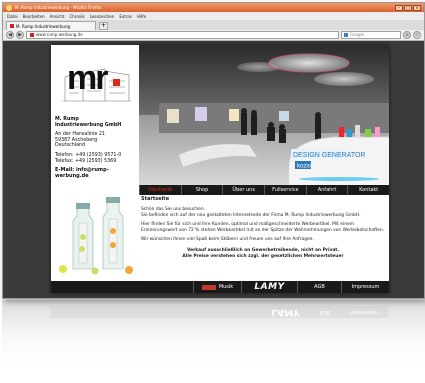  Describe the element at coordinates (97, 173) in the screenshot. I see `email-link: E-Mail: info@rump-werbung.de` at that location.